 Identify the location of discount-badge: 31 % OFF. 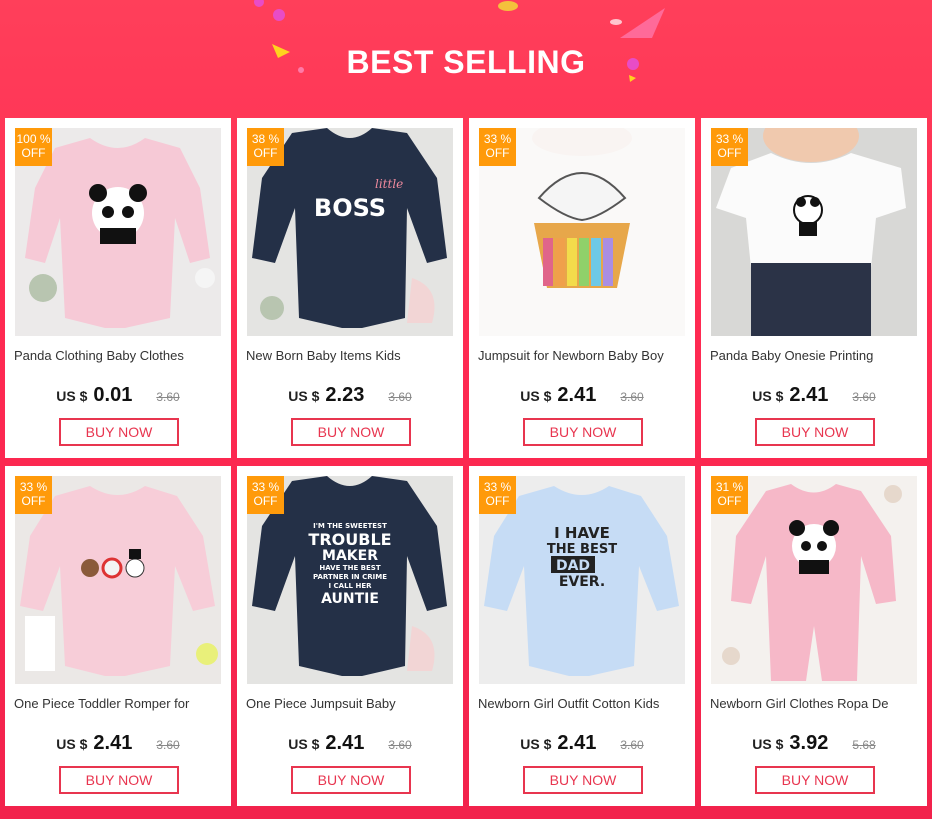
(729, 495).